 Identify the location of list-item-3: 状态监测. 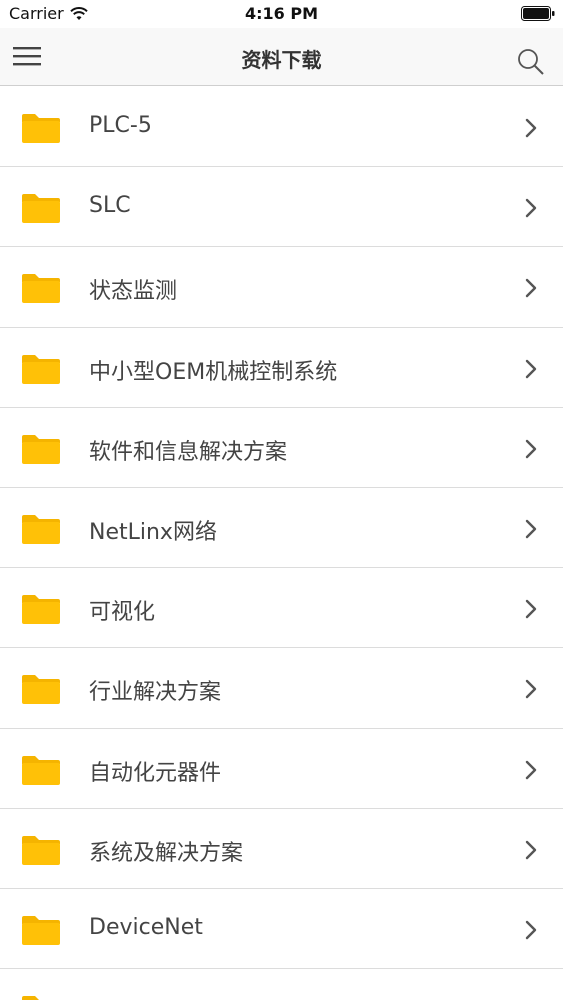
(281, 287).